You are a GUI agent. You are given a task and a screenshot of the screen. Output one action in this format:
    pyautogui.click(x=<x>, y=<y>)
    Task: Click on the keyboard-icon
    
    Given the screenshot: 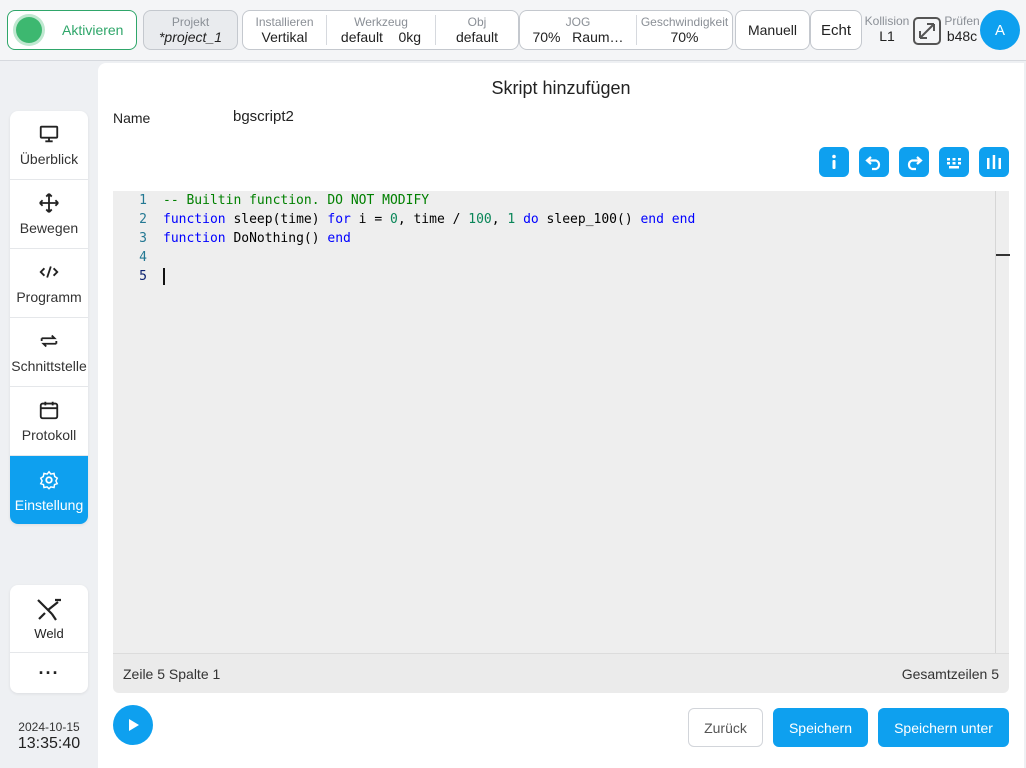 What is the action you would take?
    pyautogui.click(x=954, y=163)
    